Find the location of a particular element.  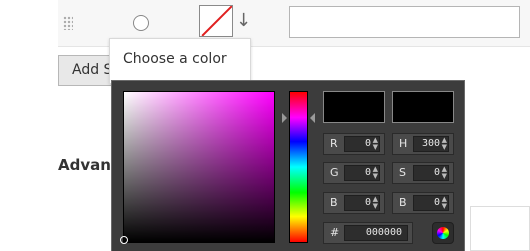

hue-input: 300 ▲ ▼ is located at coordinates (431, 144).